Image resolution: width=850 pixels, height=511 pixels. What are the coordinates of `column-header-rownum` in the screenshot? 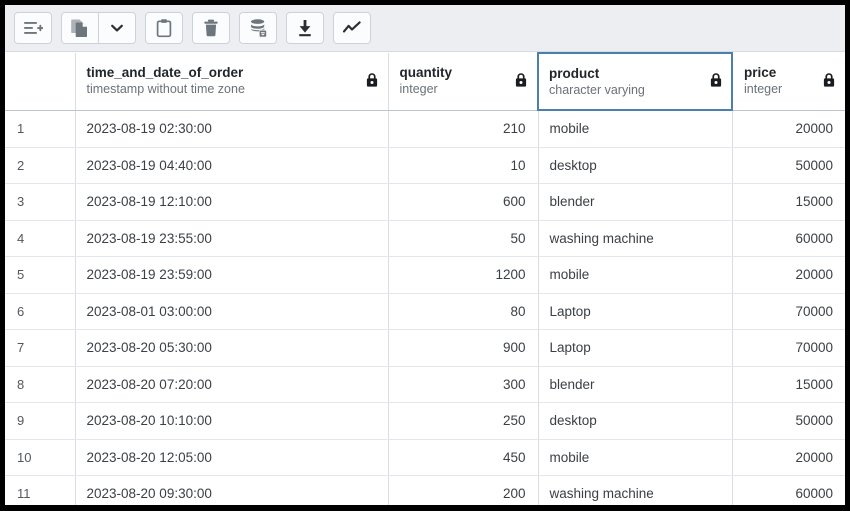 It's located at (40, 82).